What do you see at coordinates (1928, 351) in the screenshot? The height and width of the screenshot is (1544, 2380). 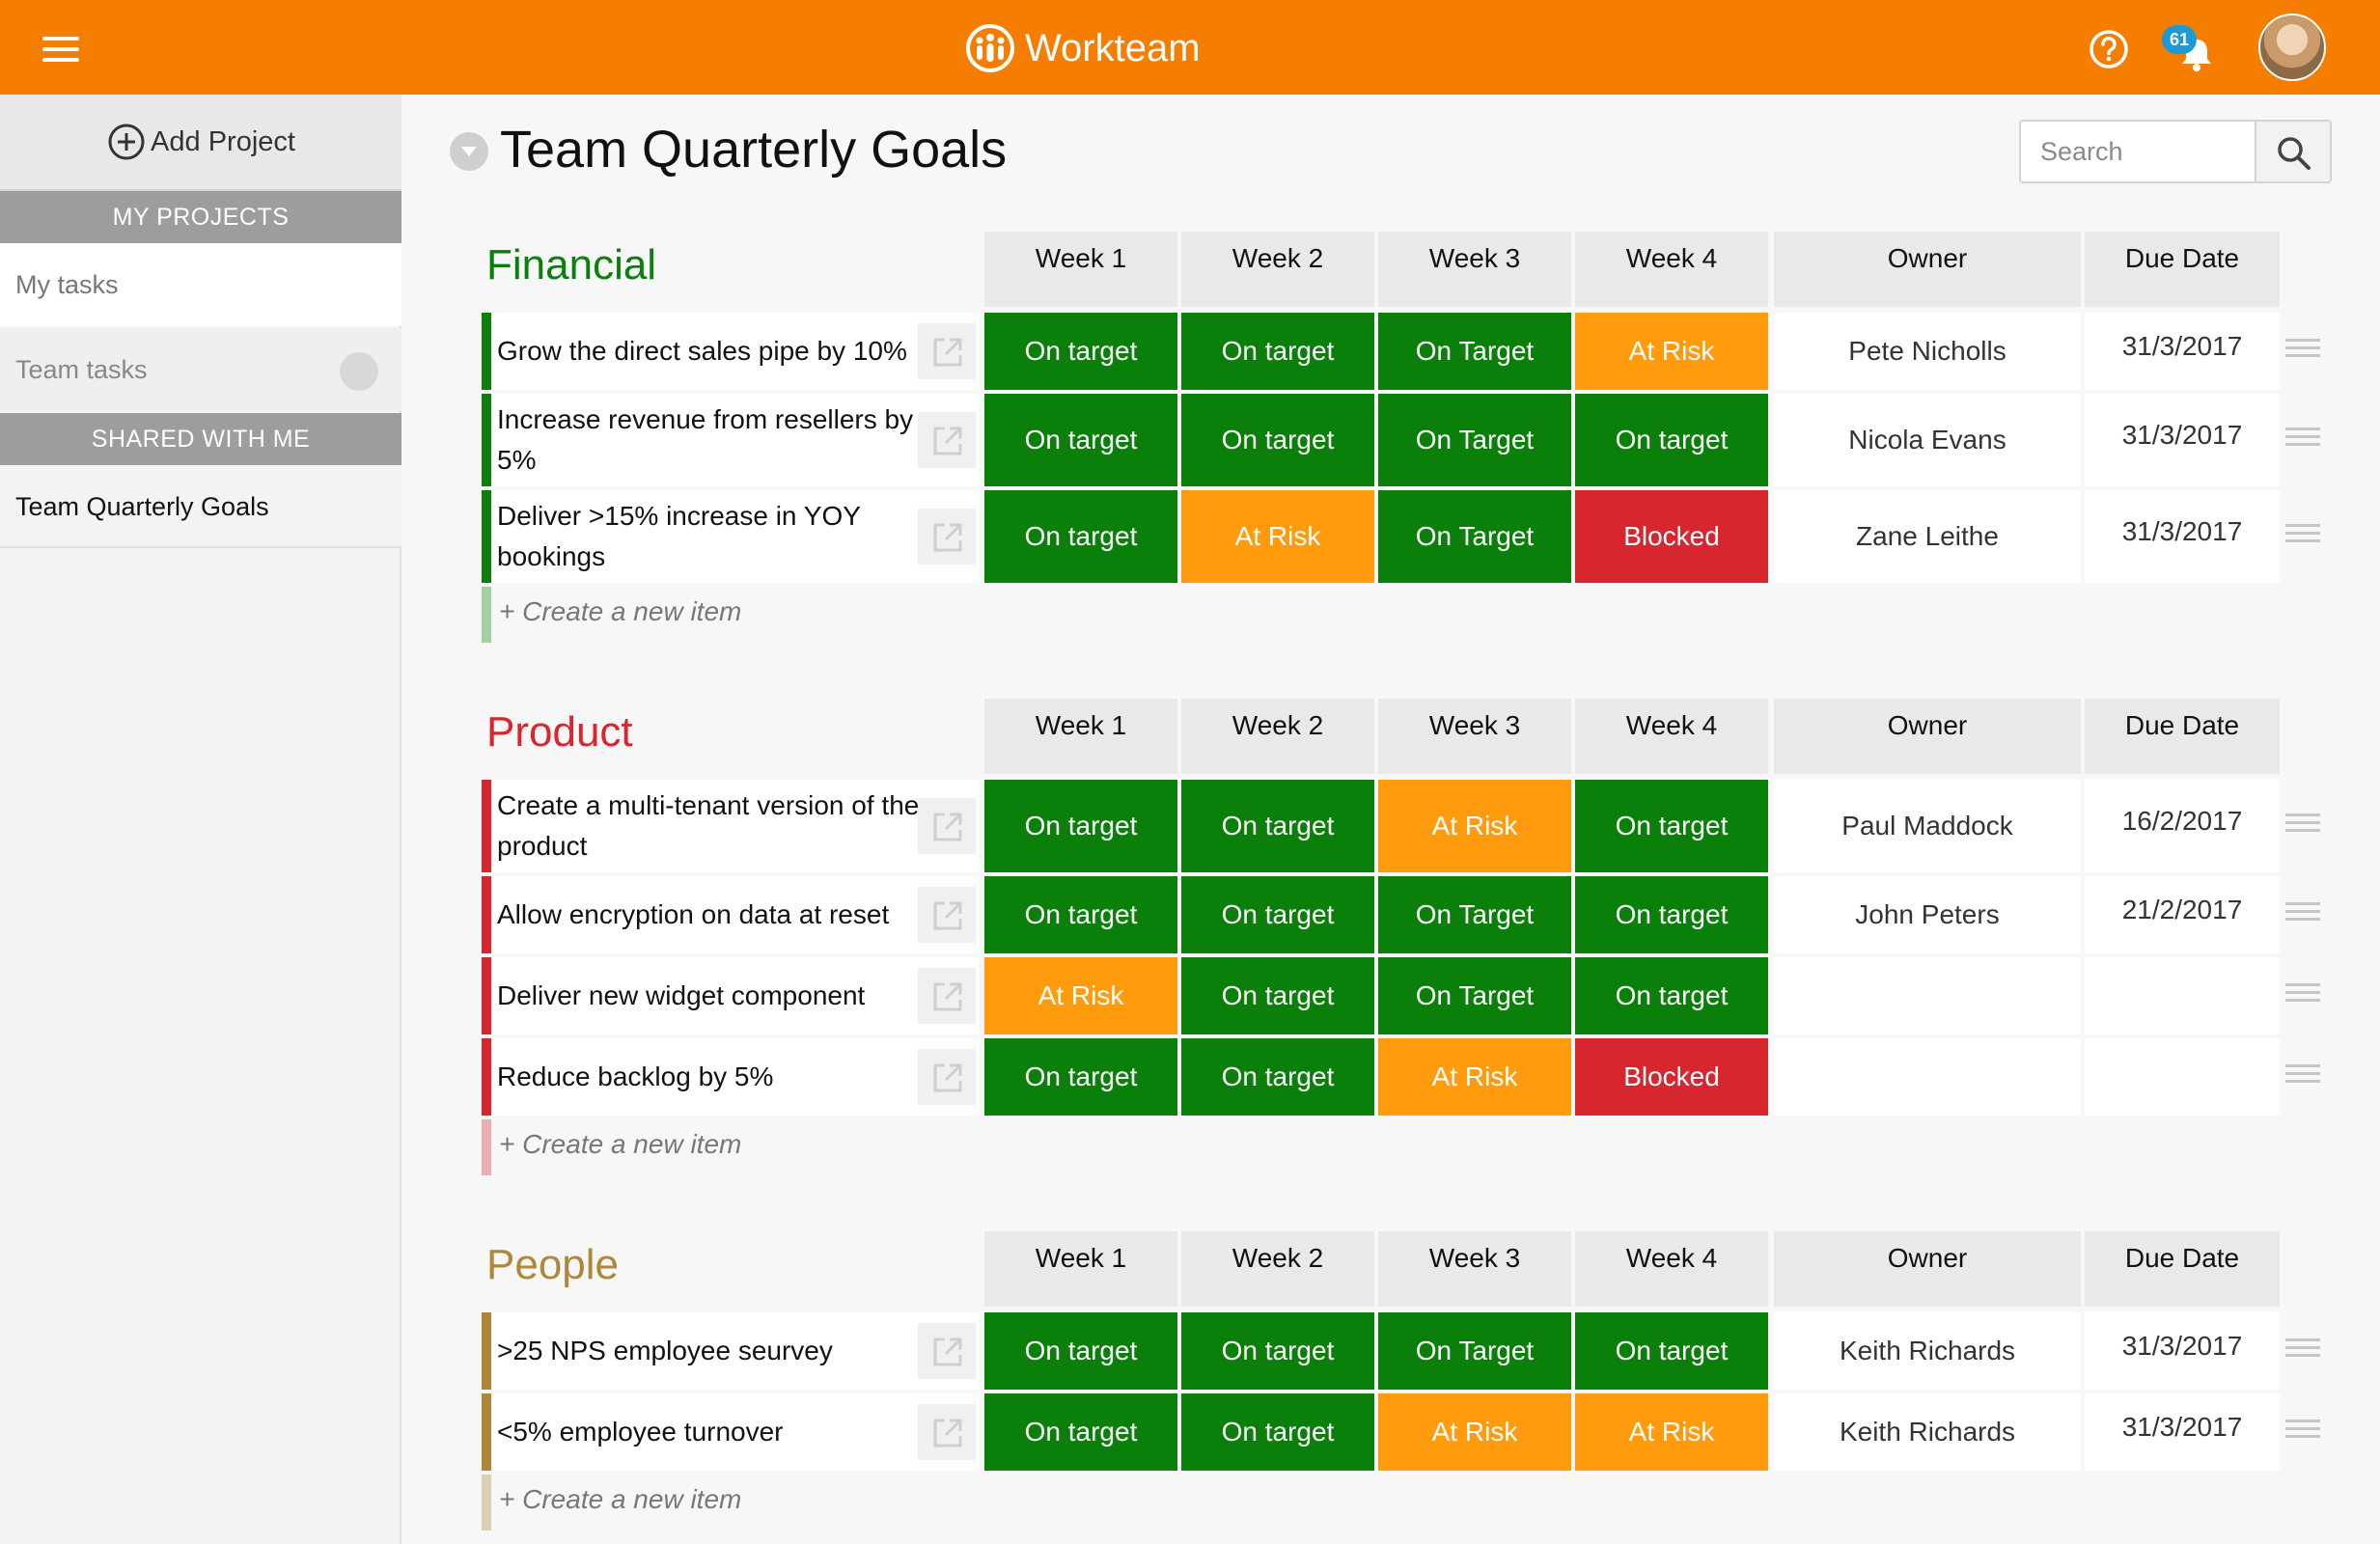 I see `owner-cell: Pete Nicholls` at bounding box center [1928, 351].